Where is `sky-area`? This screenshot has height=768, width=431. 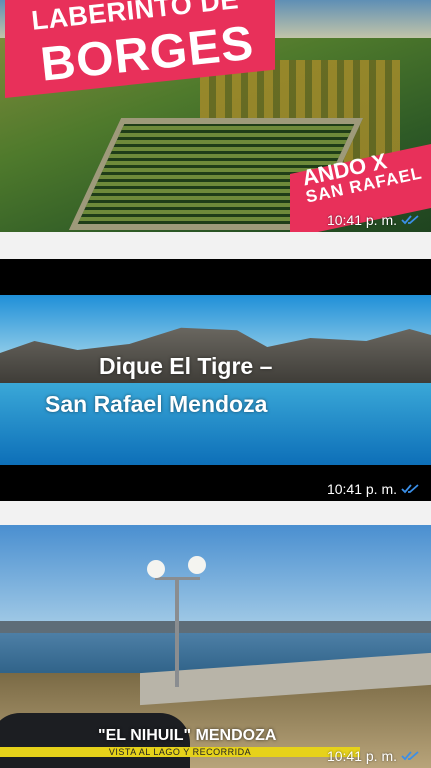 sky-area is located at coordinates (215, 580).